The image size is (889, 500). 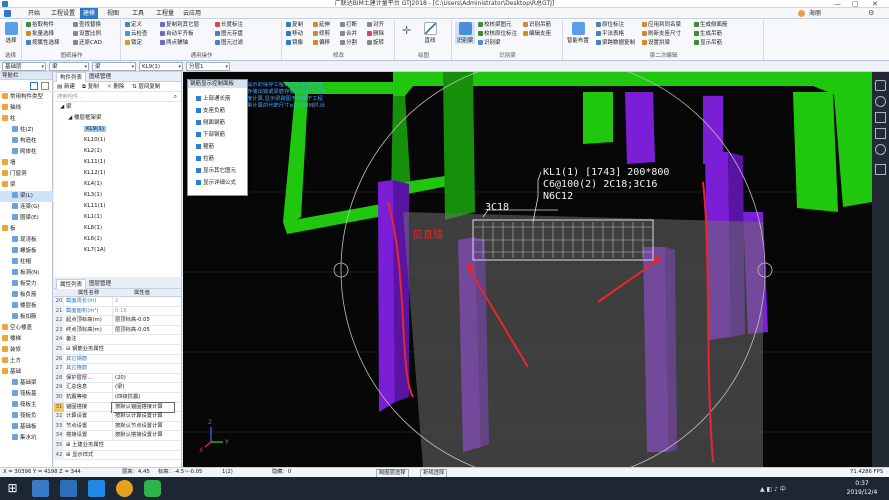 What do you see at coordinates (179, 25) in the screenshot?
I see `copy-to-floor-button: 复制到其它层` at bounding box center [179, 25].